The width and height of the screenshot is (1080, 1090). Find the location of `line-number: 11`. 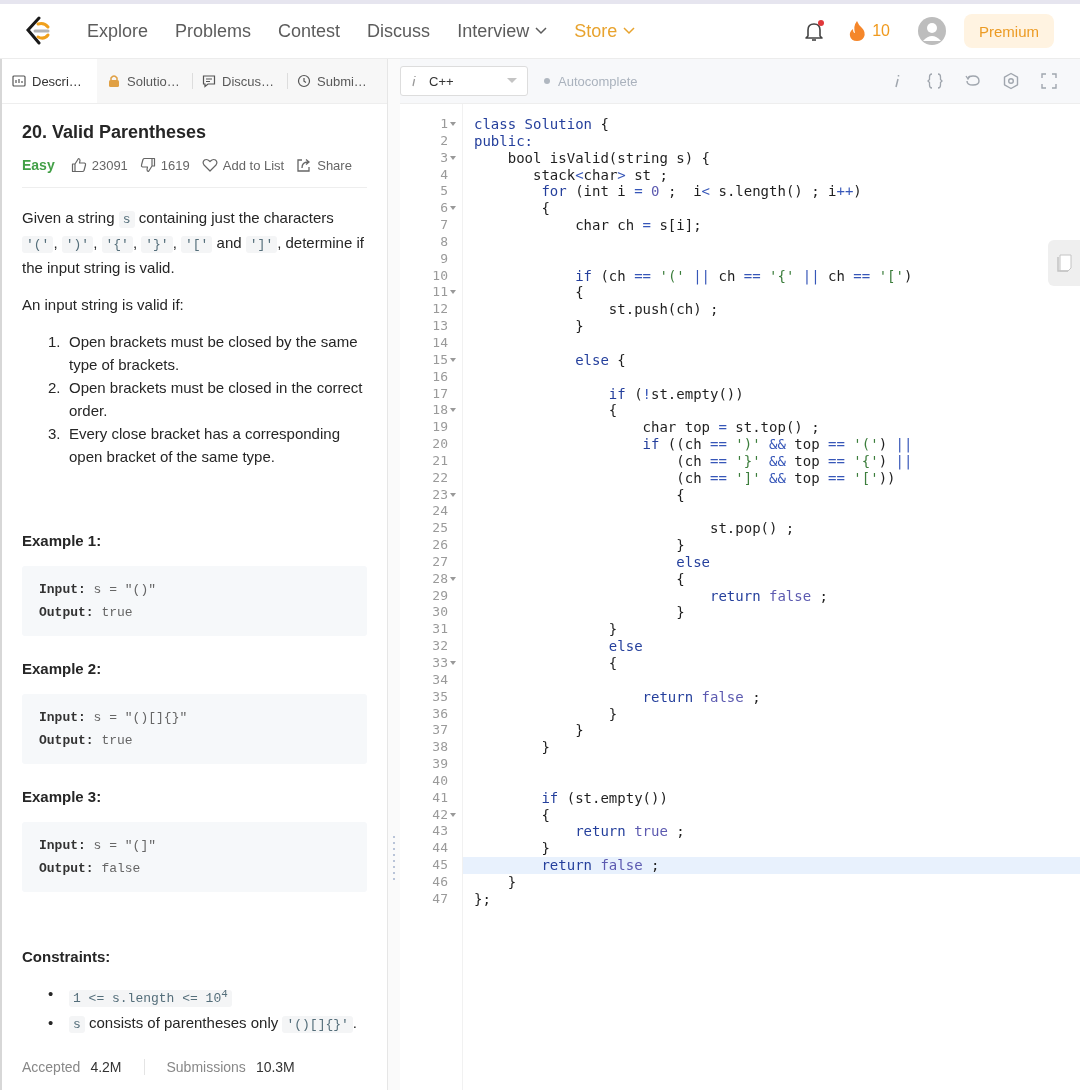

line-number: 11 is located at coordinates (440, 293).